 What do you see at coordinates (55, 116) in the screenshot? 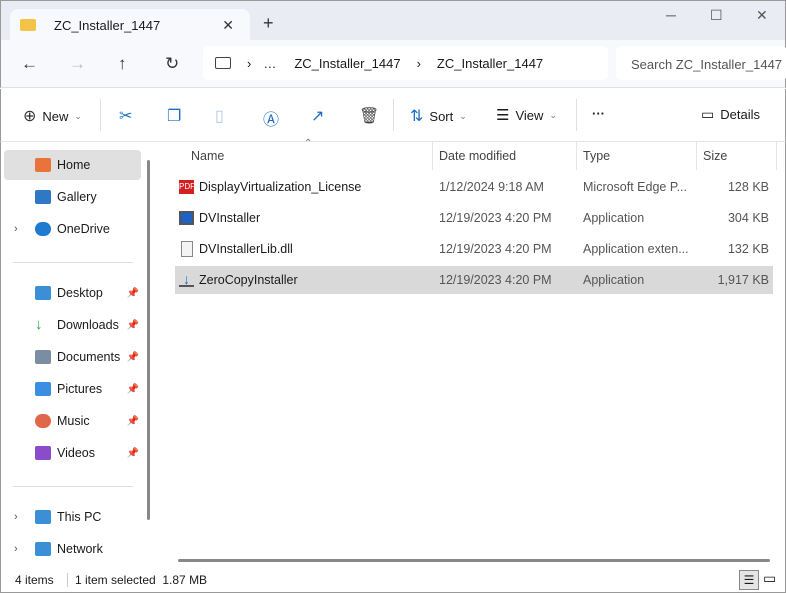
I see `new-label: New` at bounding box center [55, 116].